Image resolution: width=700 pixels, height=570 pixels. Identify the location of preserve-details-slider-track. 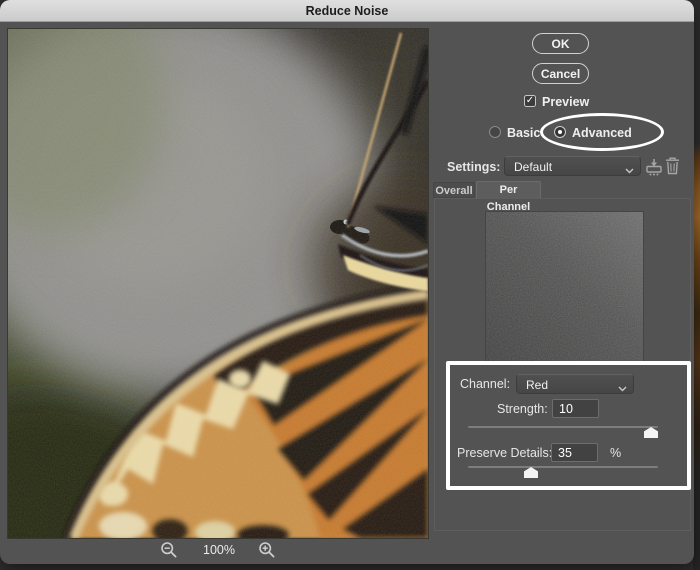
(563, 467).